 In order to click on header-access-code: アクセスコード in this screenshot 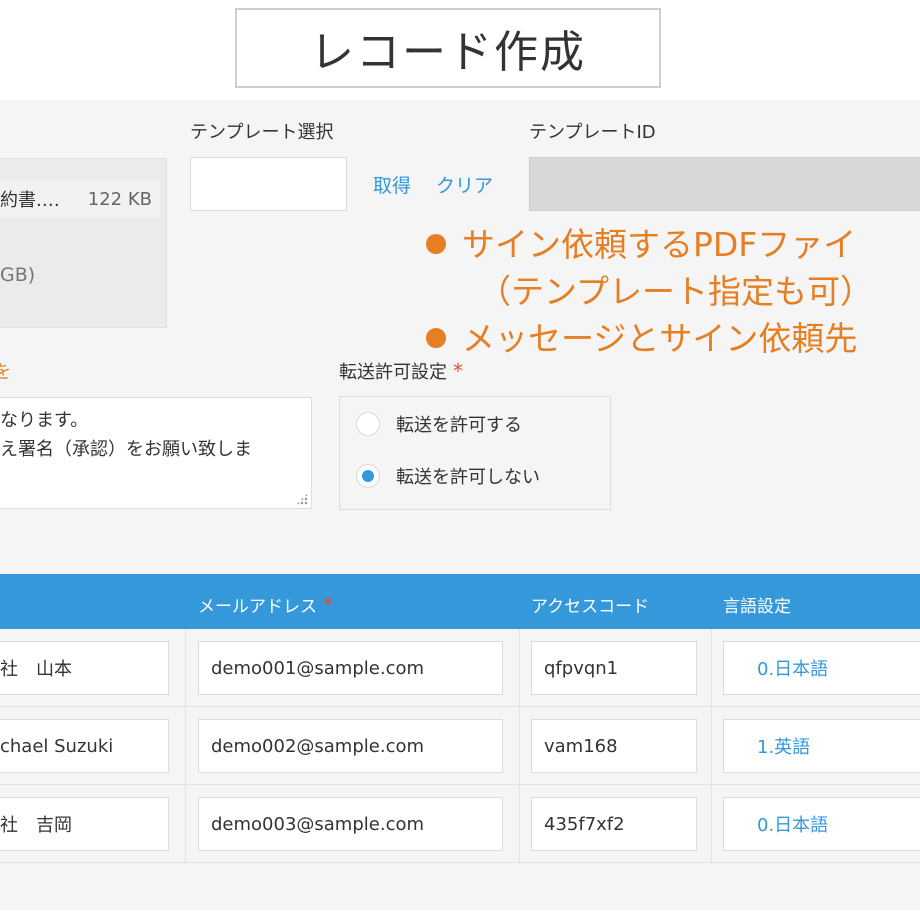, I will do `click(590, 607)`.